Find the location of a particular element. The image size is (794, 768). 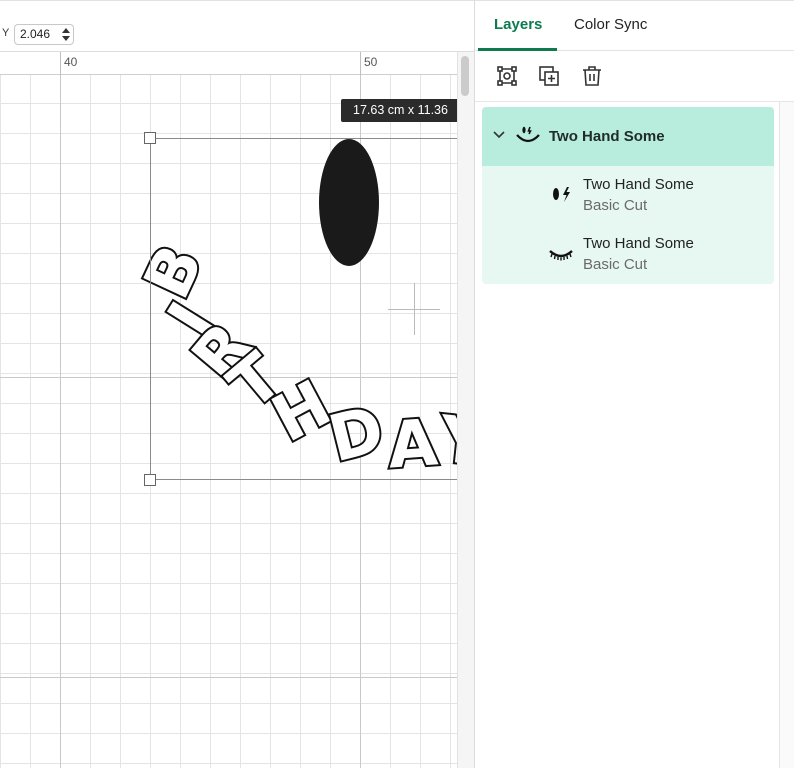

cursor-crosshair is located at coordinates (414, 309).